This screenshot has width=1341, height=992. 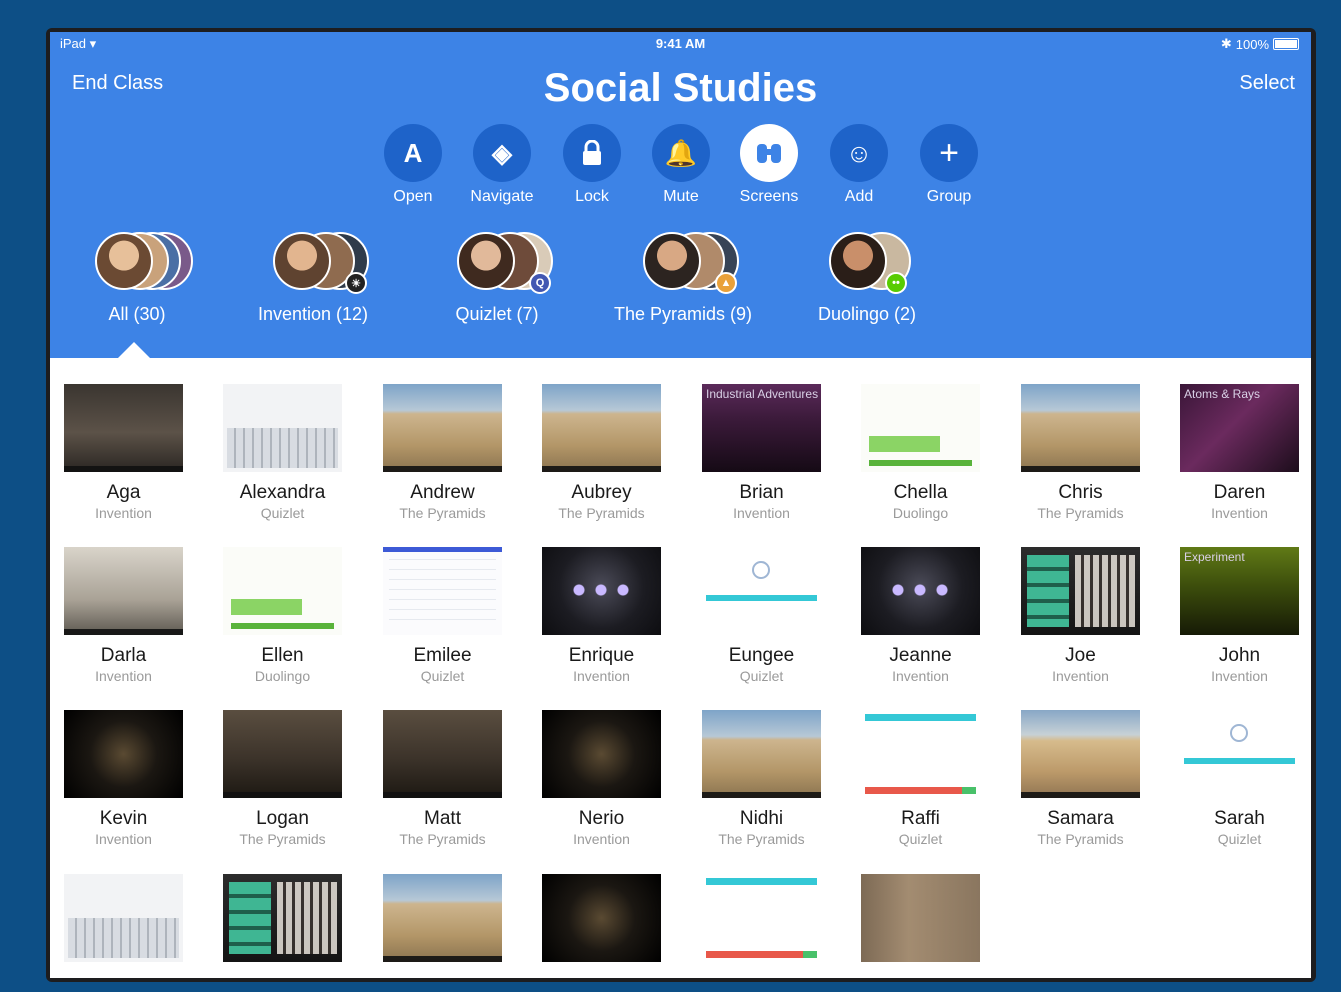 I want to click on group-avatars: Q, so click(x=497, y=263).